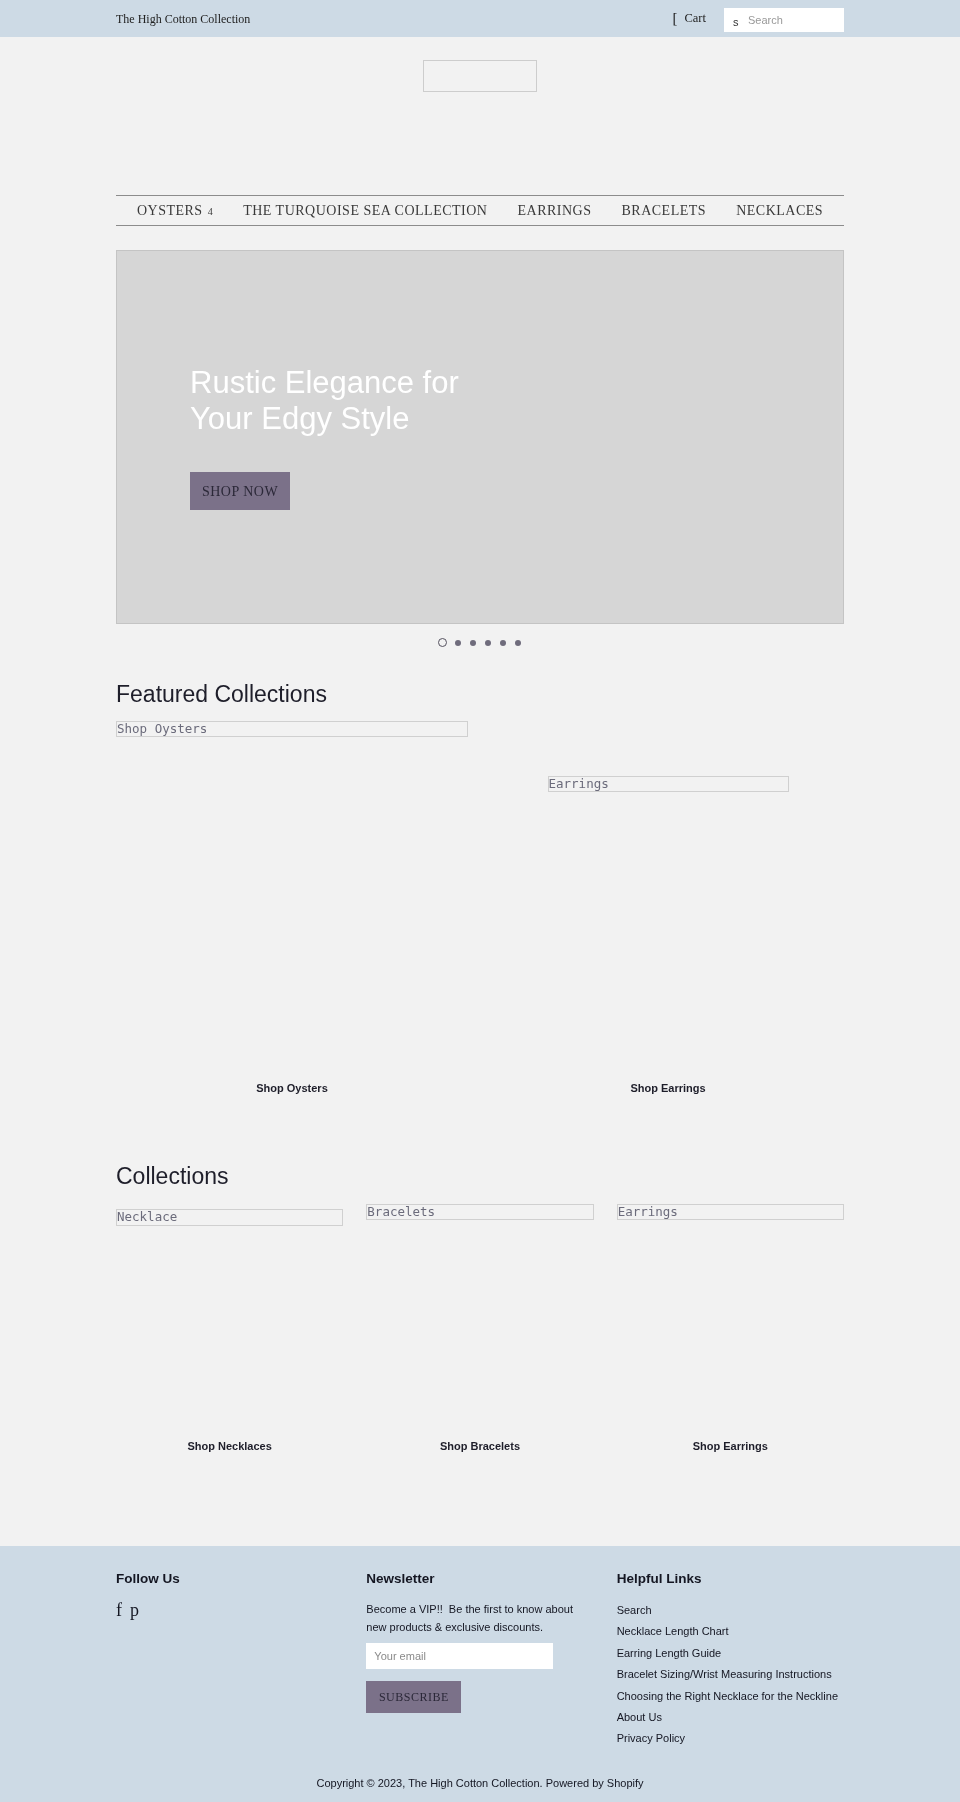 The width and height of the screenshot is (960, 1802). Describe the element at coordinates (230, 1217) in the screenshot. I see `broken-image: Necklace` at that location.